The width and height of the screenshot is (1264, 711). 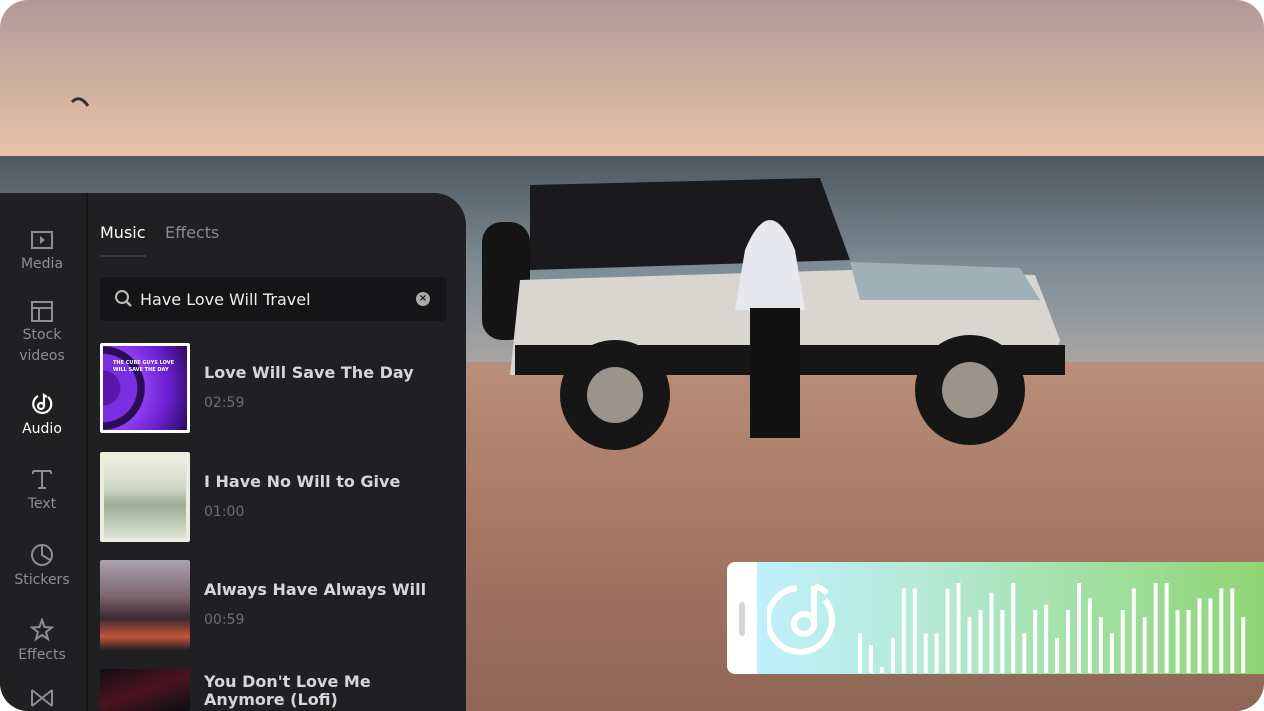 I want to click on search-input, so click(x=270, y=299).